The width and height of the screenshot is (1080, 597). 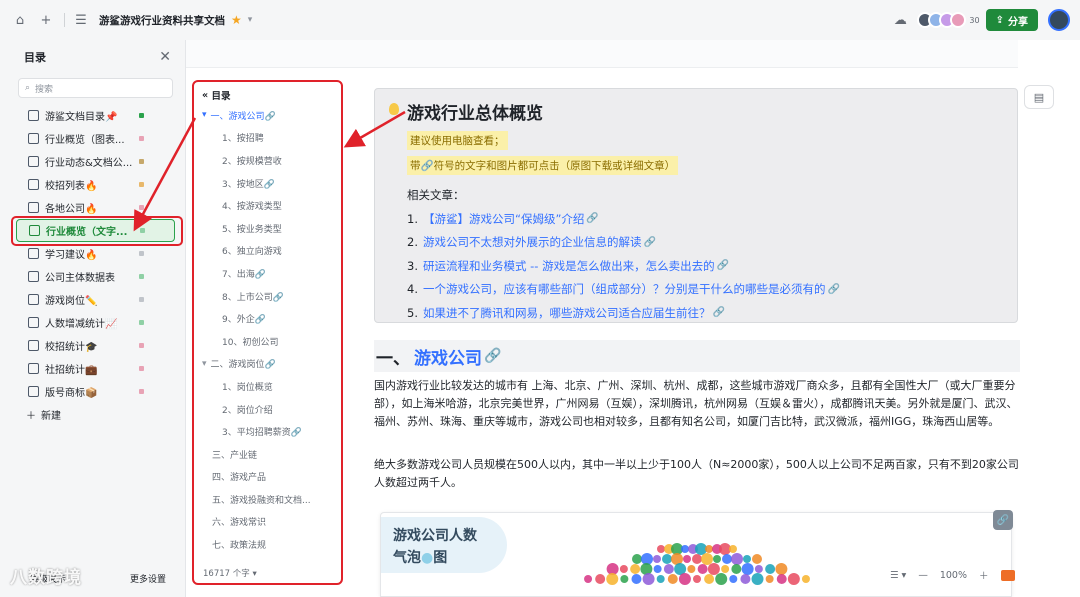 What do you see at coordinates (267, 544) in the screenshot?
I see `outline-item: 七、政策法规` at bounding box center [267, 544].